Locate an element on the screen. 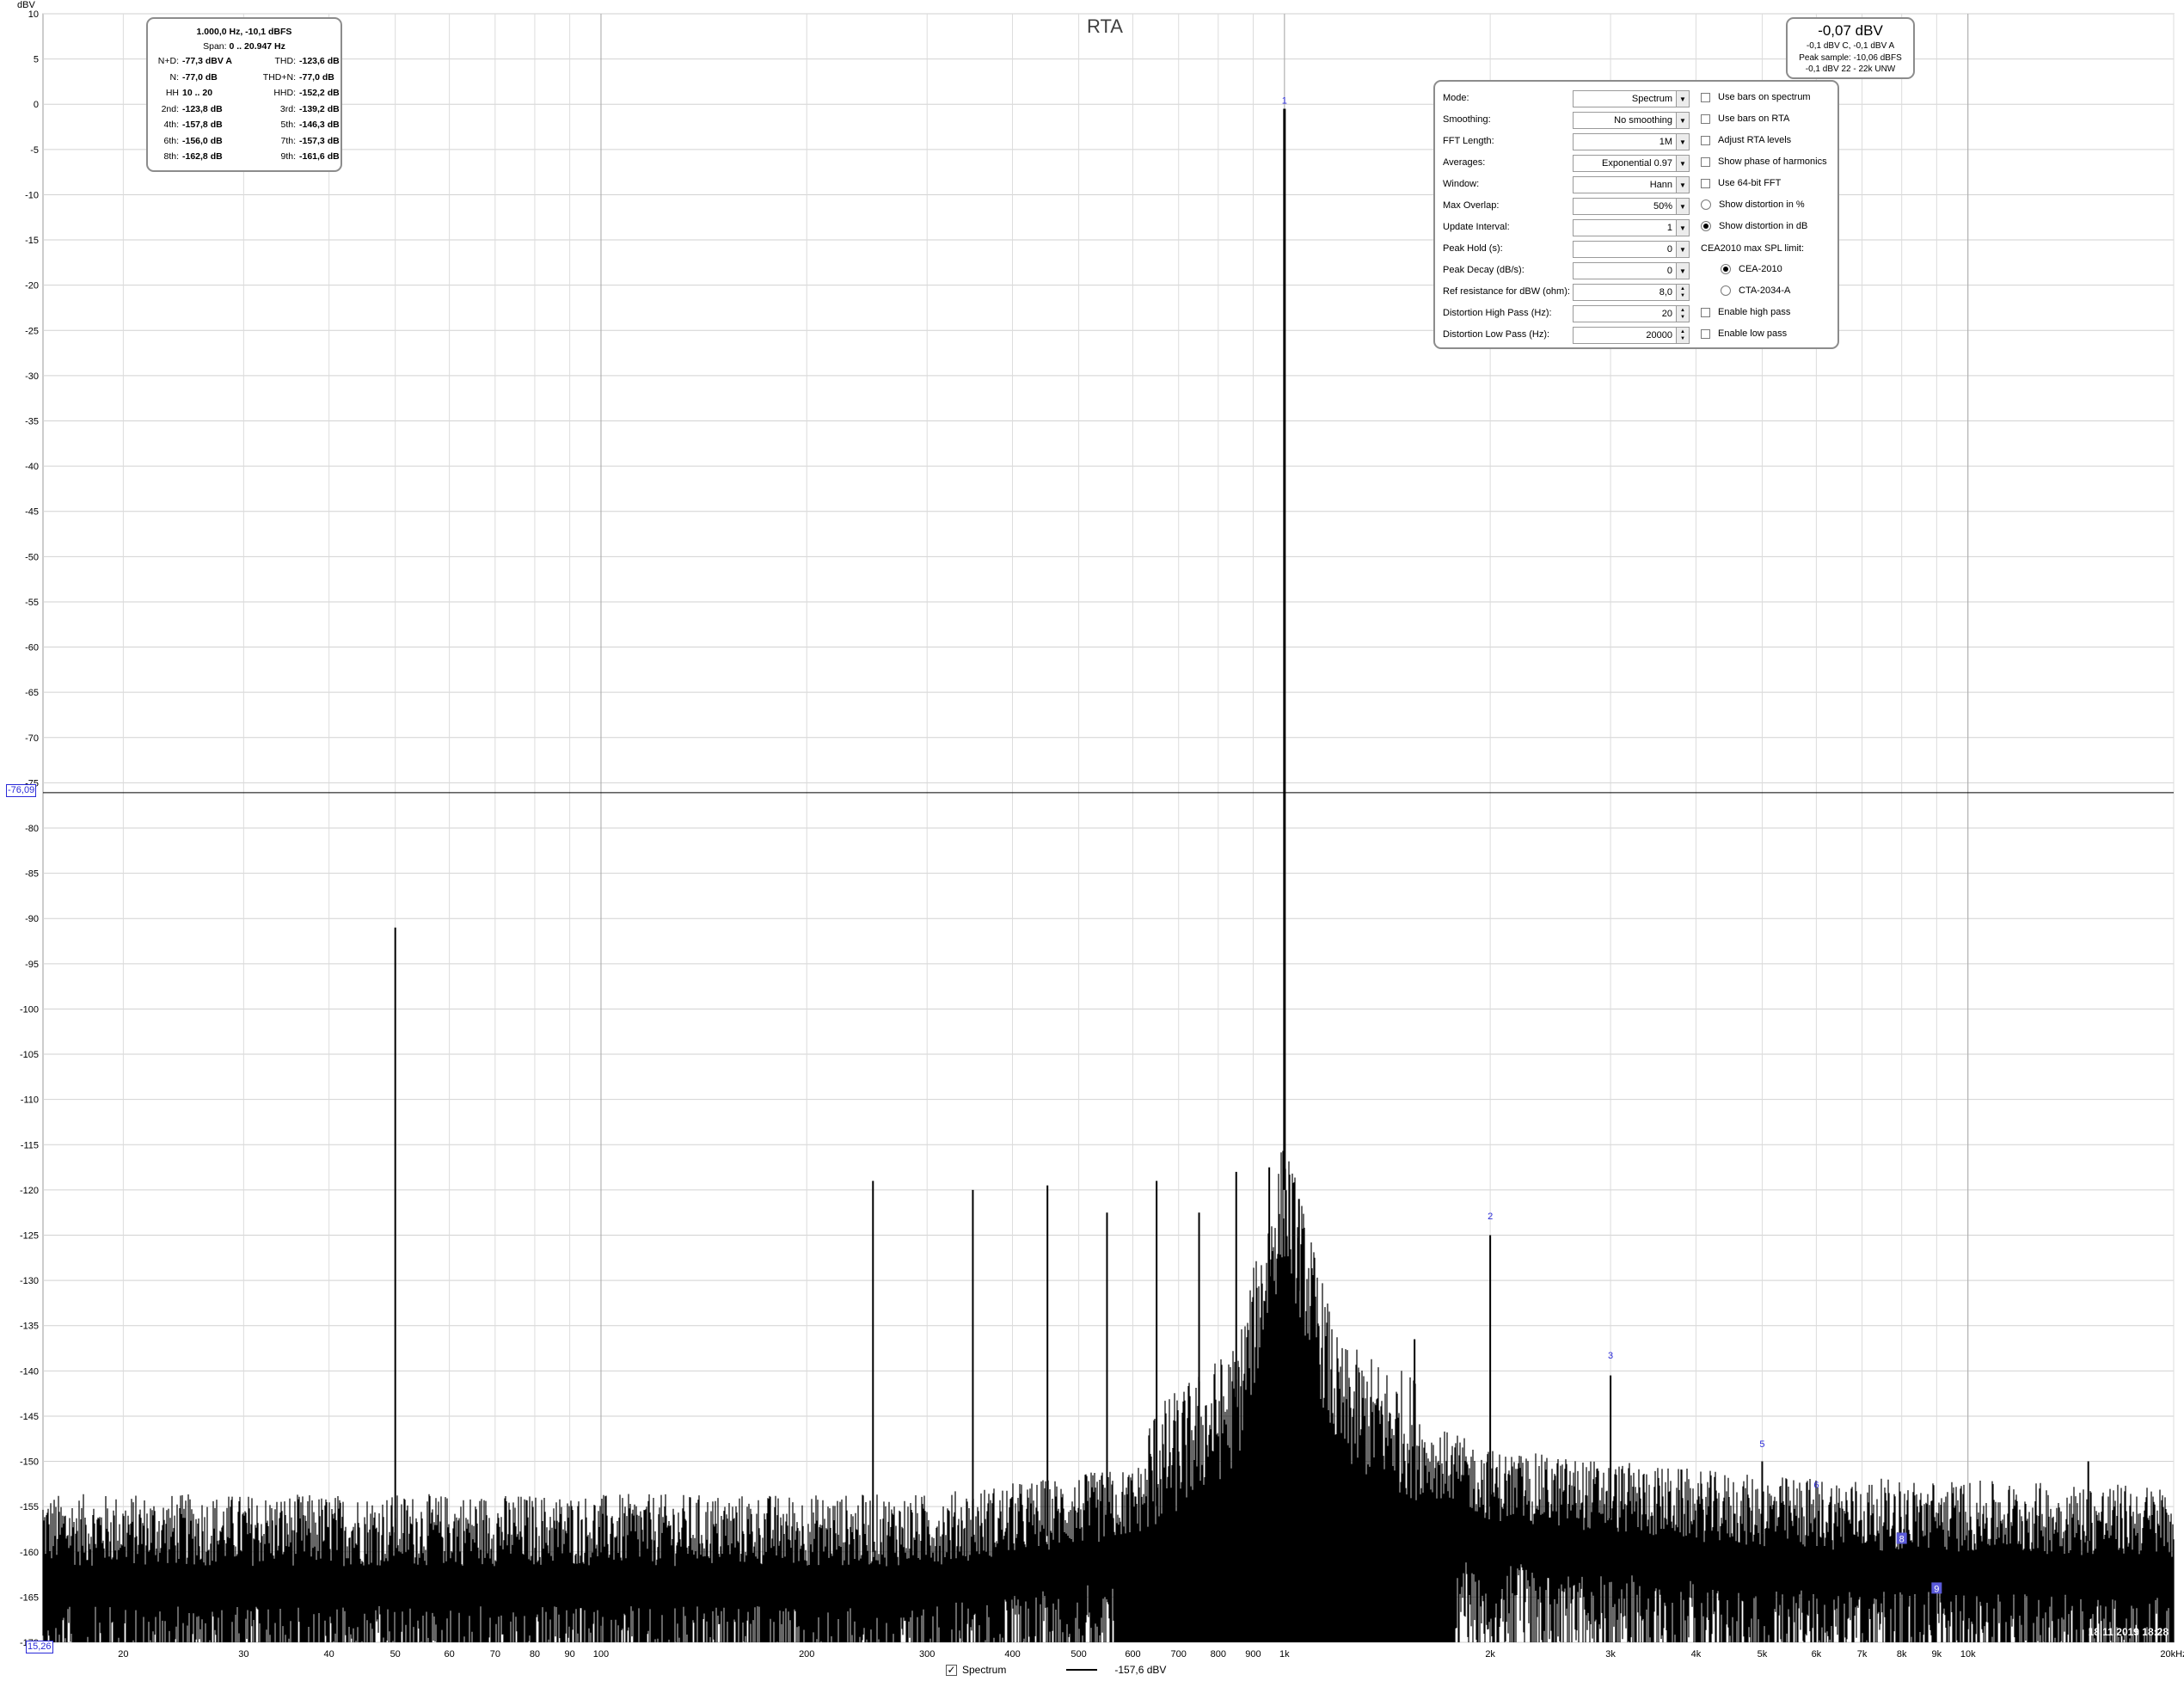 The height and width of the screenshot is (1681, 2184). option-label: CTA-2034-A is located at coordinates (1765, 290).